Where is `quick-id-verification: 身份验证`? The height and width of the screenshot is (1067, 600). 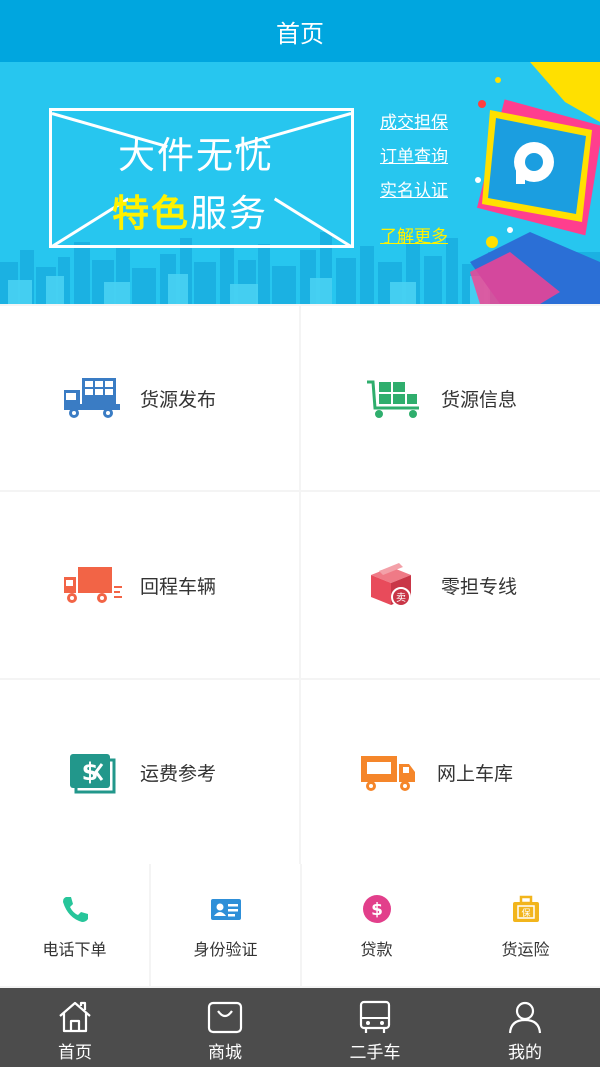
quick-id-verification: 身份验证 is located at coordinates (225, 925).